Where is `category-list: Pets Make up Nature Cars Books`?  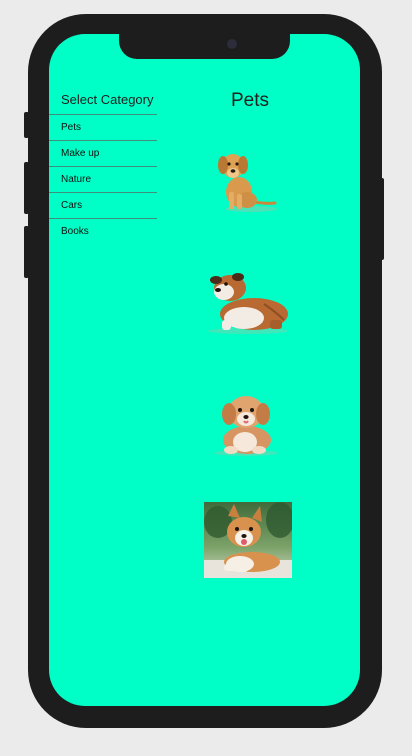
category-list: Pets Make up Nature Cars Books is located at coordinates (103, 179).